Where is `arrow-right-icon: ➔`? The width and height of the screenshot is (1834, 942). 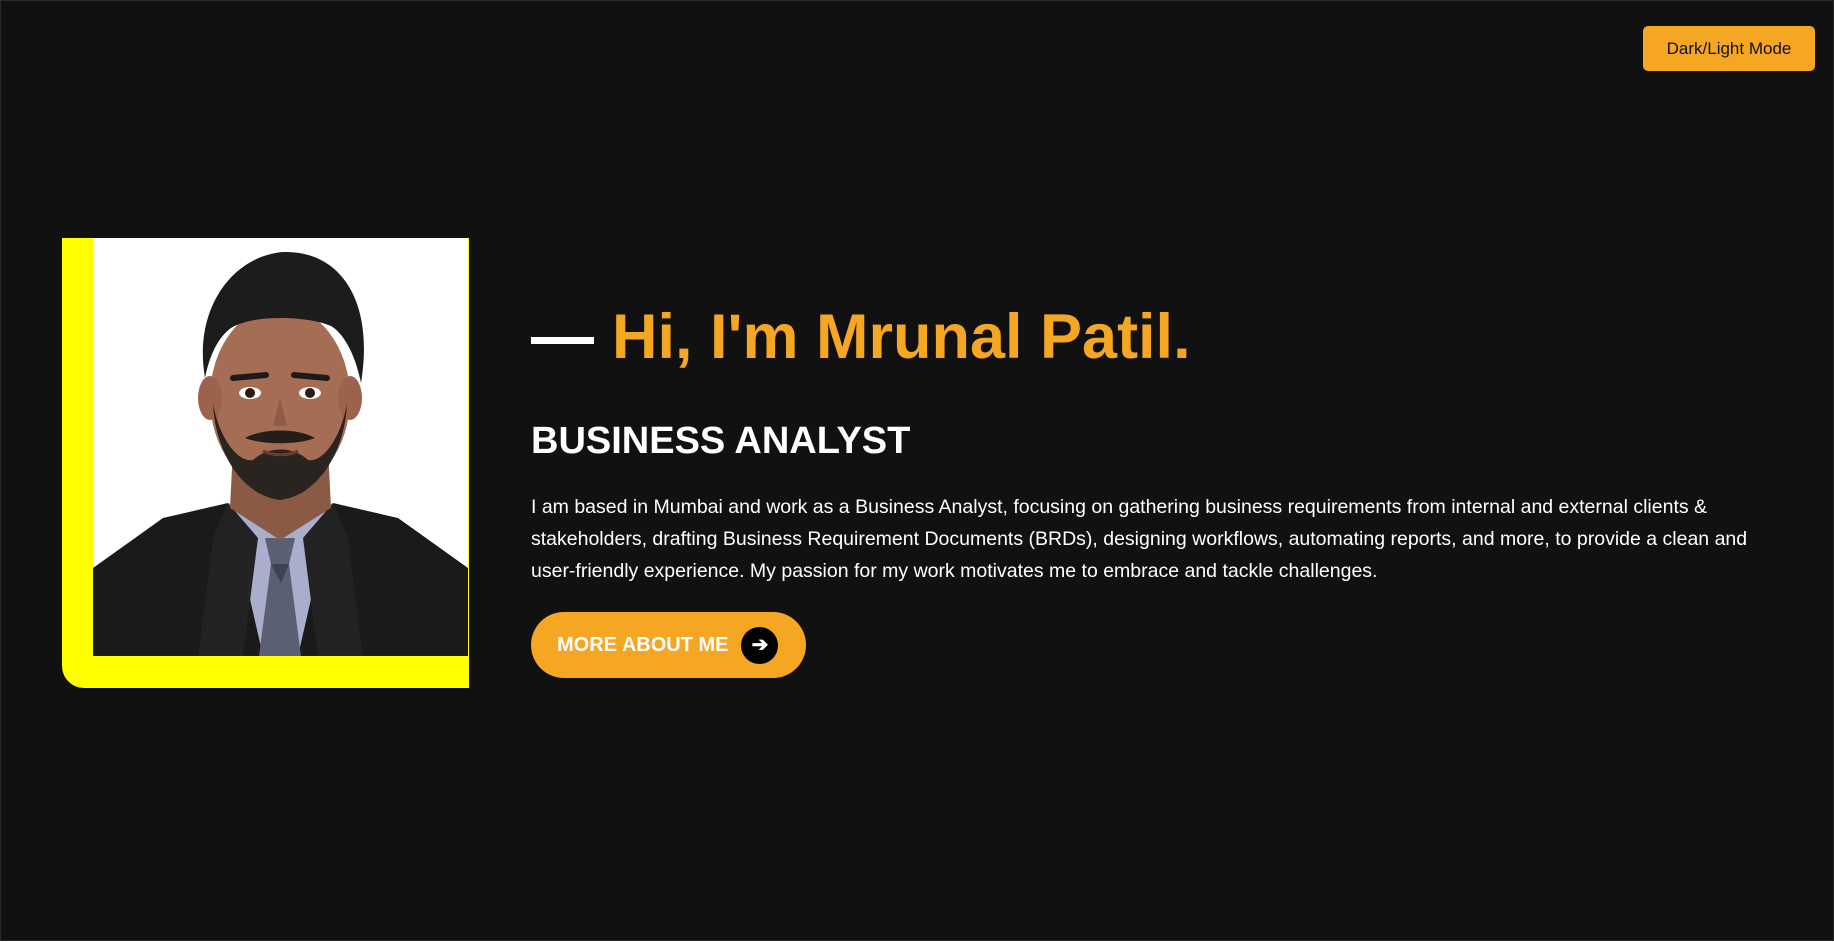
arrow-right-icon: ➔ is located at coordinates (760, 645).